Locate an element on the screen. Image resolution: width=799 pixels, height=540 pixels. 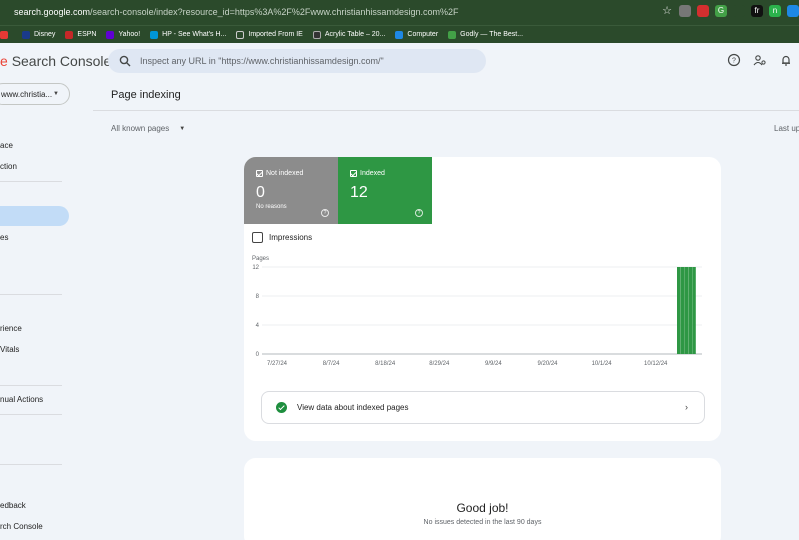
header-actions: ? is located at coordinates (760, 60).